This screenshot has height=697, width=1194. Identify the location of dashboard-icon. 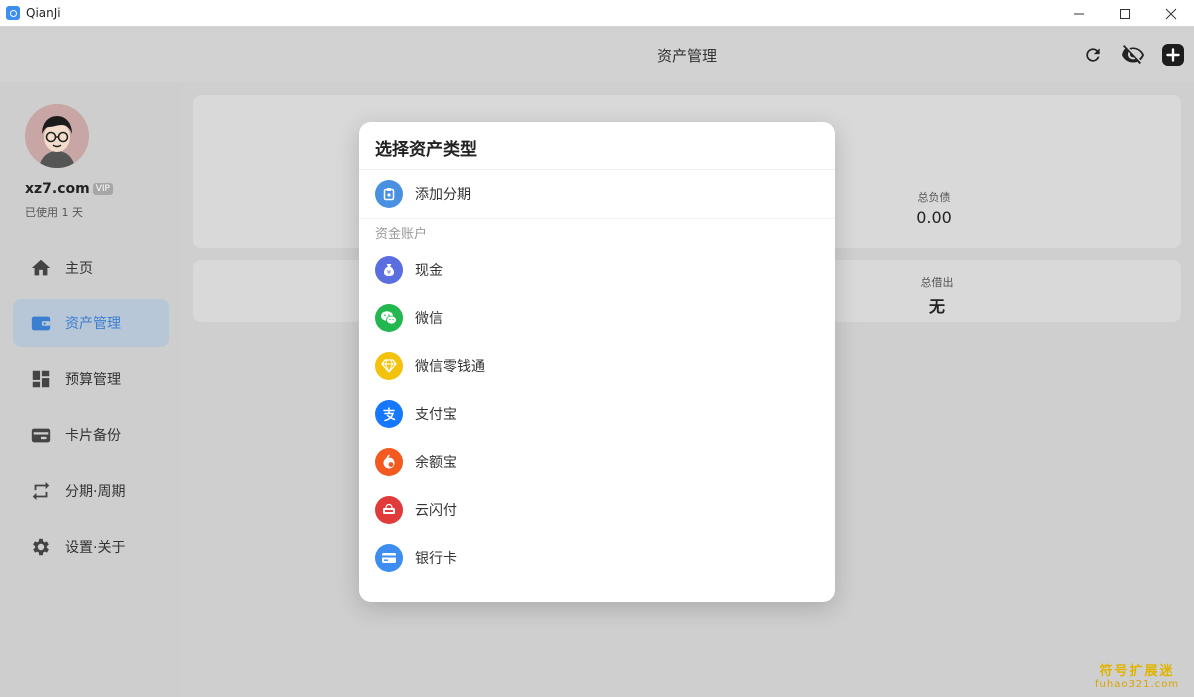
(41, 379).